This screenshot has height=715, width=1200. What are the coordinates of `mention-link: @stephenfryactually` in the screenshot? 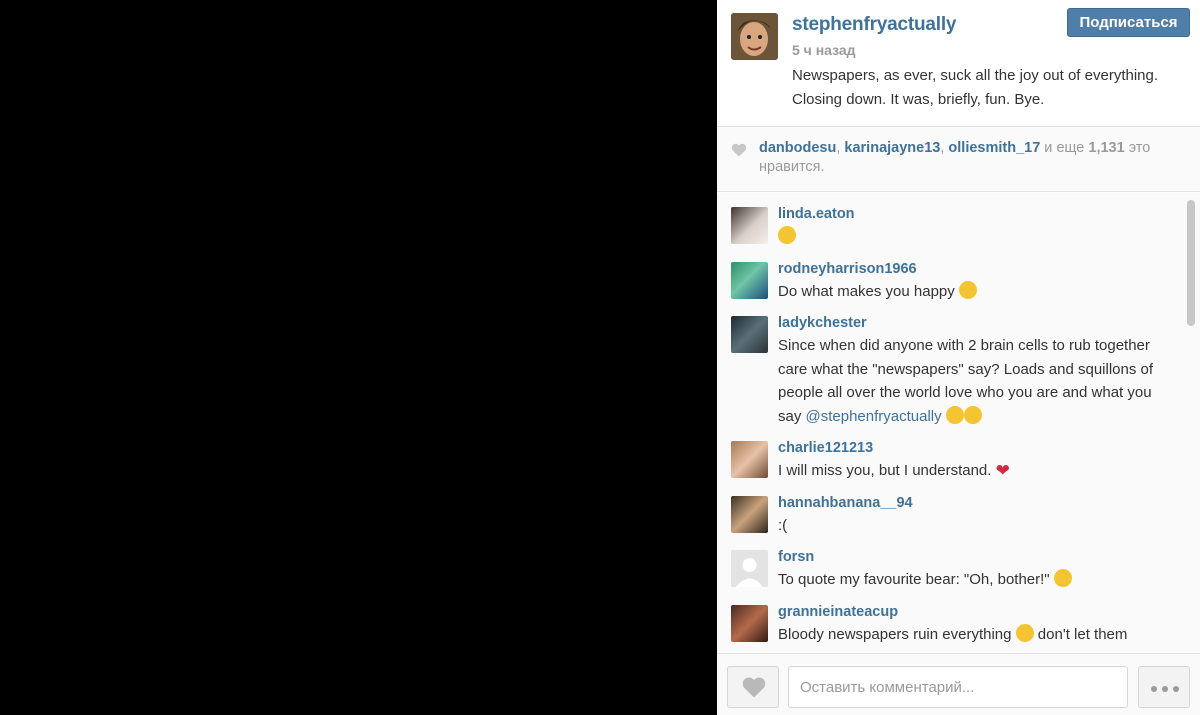 It's located at (874, 416).